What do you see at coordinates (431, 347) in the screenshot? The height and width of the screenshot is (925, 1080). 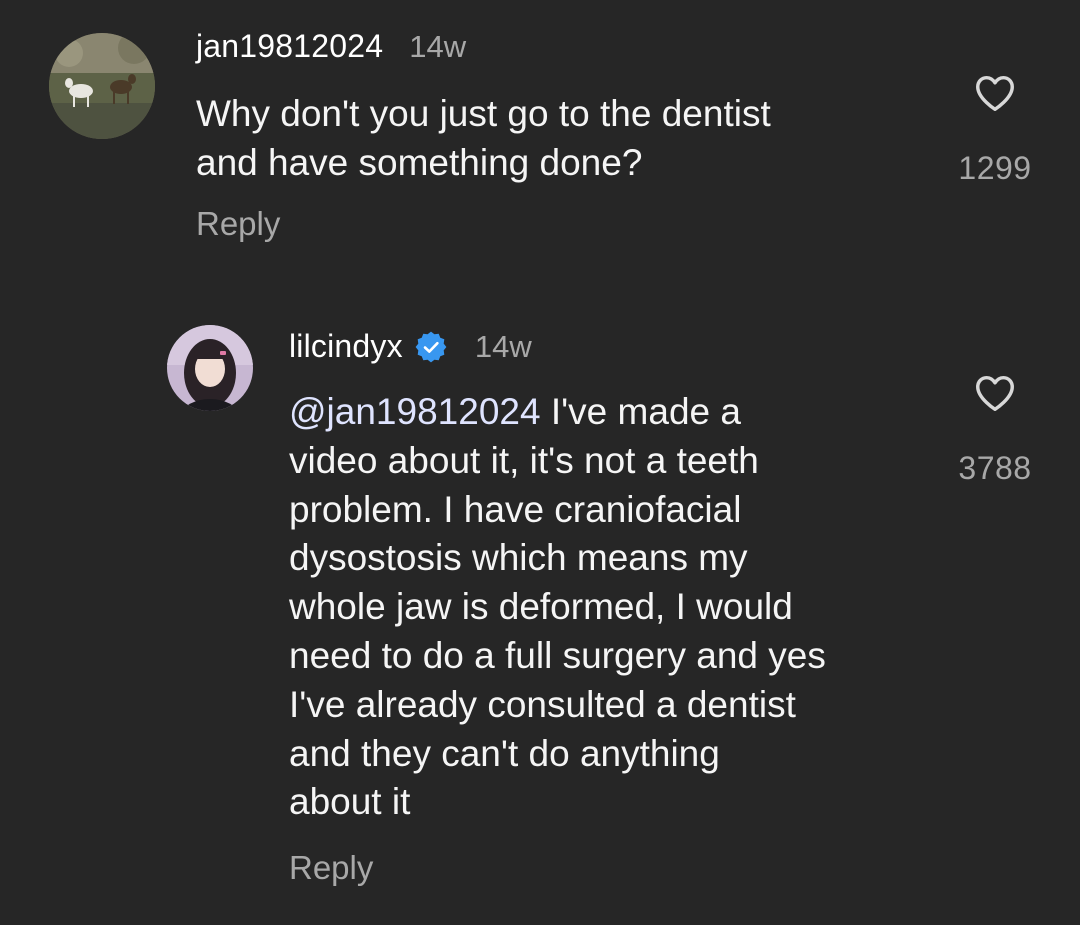 I see `verified-badge-icon` at bounding box center [431, 347].